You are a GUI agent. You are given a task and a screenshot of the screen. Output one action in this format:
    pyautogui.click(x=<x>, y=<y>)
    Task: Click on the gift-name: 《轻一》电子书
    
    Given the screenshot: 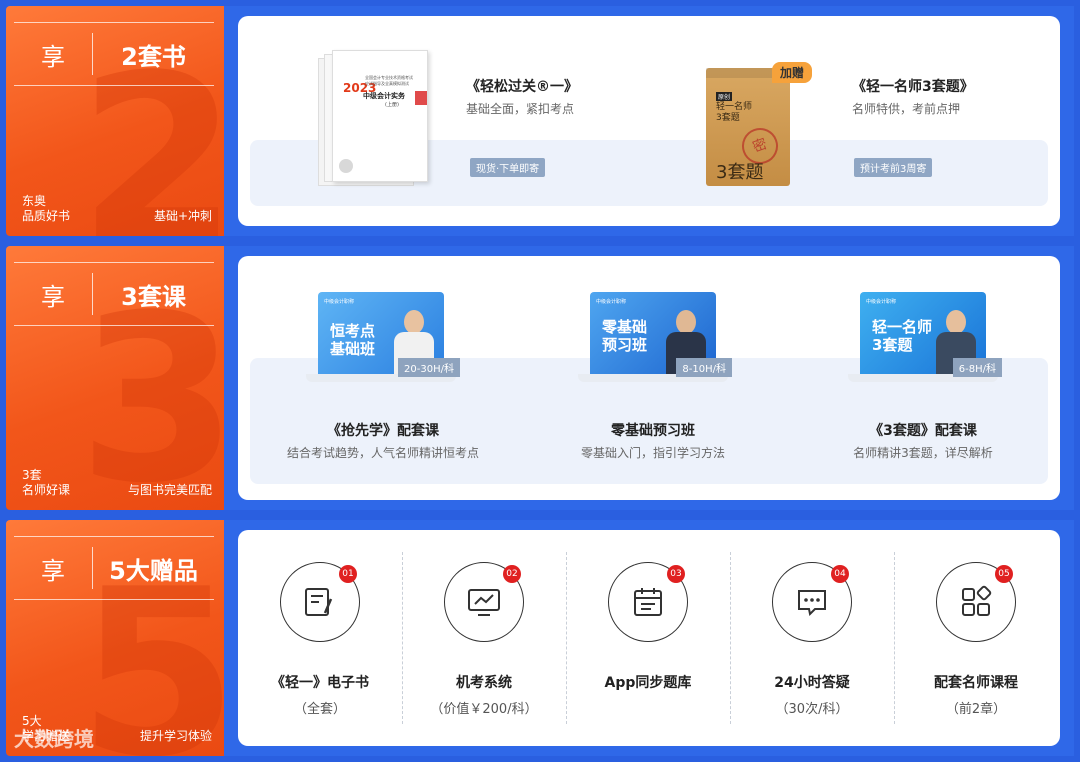 What is the action you would take?
    pyautogui.click(x=320, y=683)
    